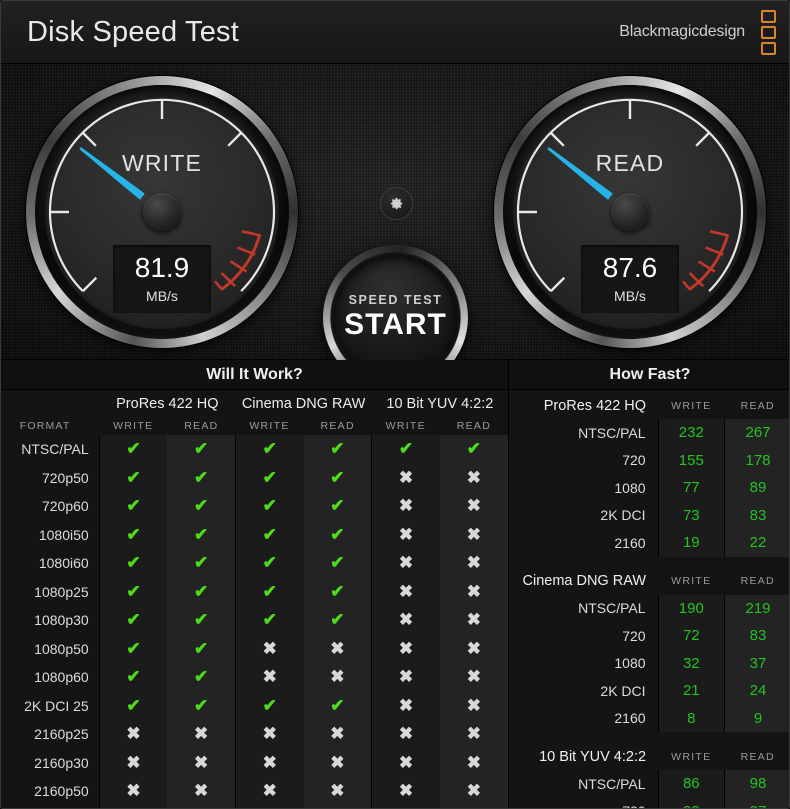 This screenshot has width=790, height=809. I want to click on row-format-label: 1080p60, so click(61, 677).